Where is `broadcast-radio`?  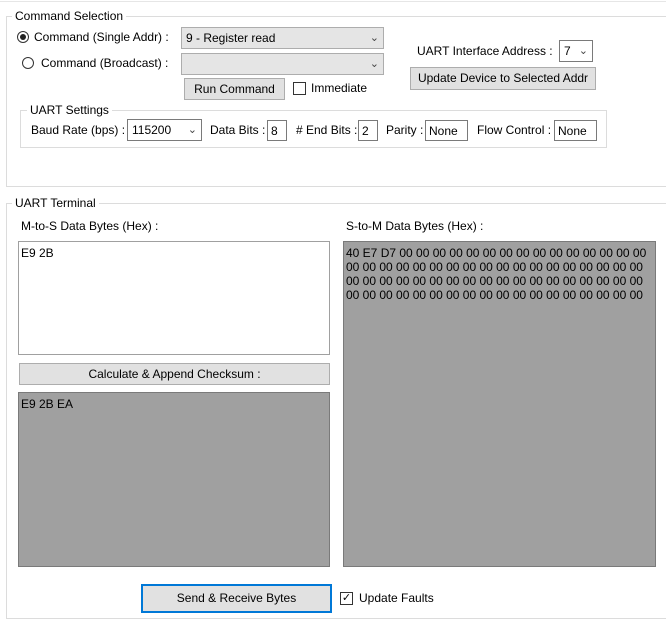
broadcast-radio is located at coordinates (28, 63).